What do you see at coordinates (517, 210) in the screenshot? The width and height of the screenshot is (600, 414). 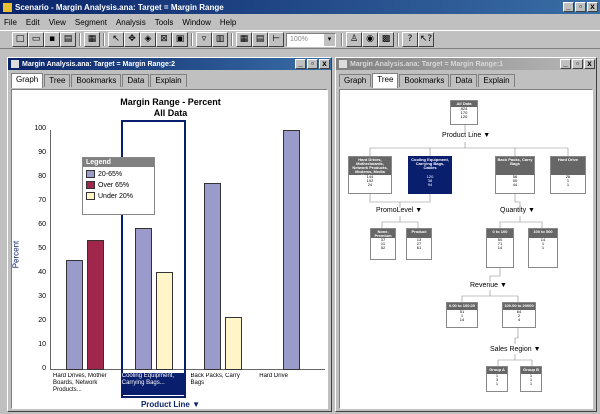 I see `tree-split-label: Quantity ▼` at bounding box center [517, 210].